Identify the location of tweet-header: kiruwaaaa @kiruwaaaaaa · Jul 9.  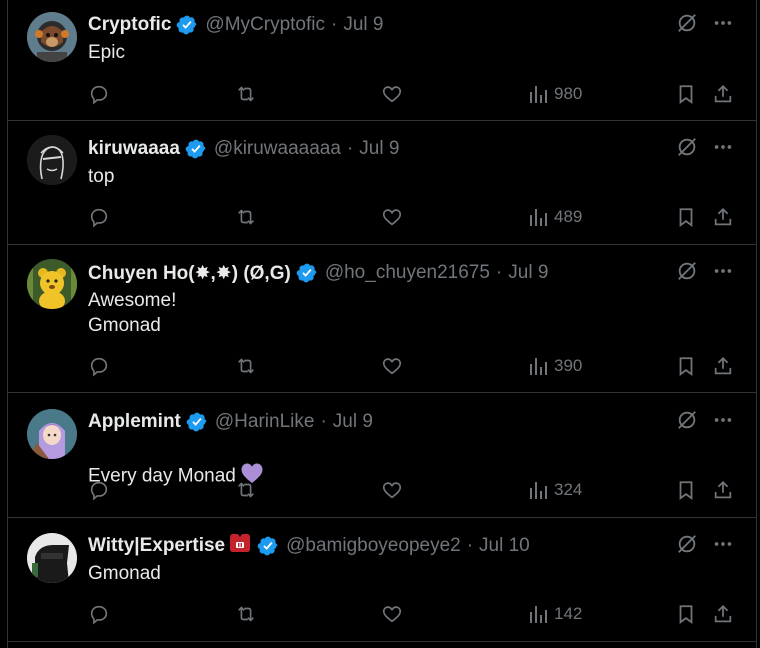
(367, 149).